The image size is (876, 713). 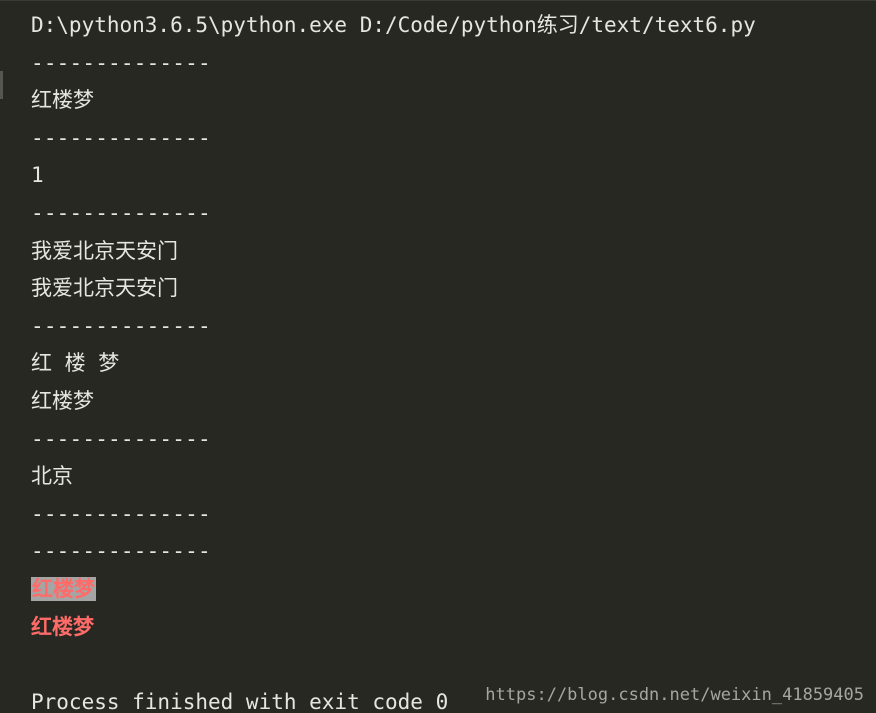 What do you see at coordinates (393, 364) in the screenshot?
I see `console-line: 红 楼 梦` at bounding box center [393, 364].